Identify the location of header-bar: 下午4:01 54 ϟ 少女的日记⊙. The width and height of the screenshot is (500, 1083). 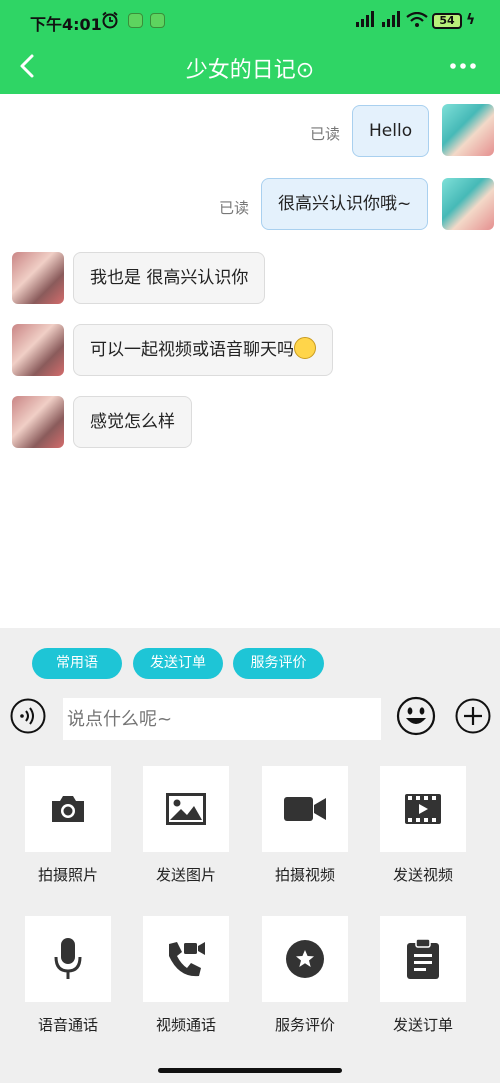
(250, 47).